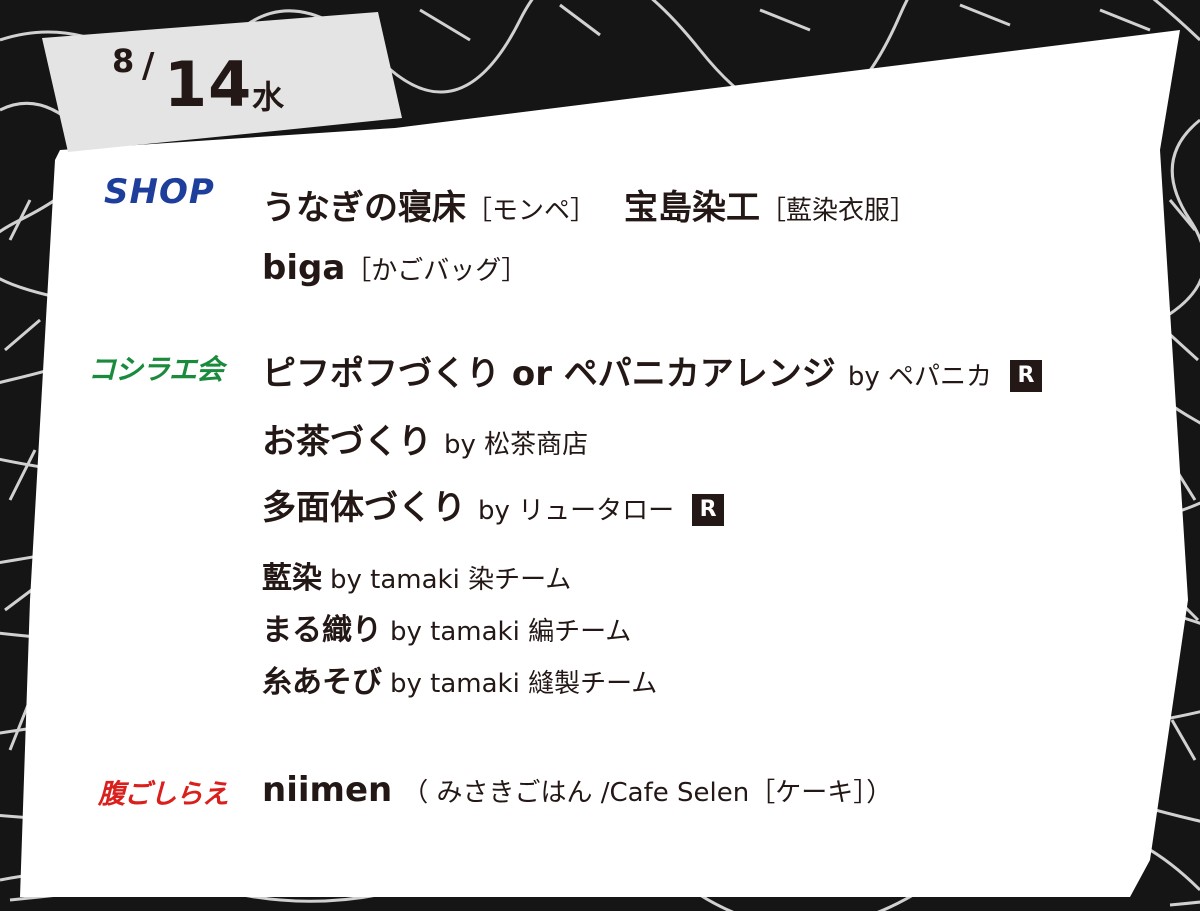  I want to click on workshop-title: 多面体づくり, so click(364, 508).